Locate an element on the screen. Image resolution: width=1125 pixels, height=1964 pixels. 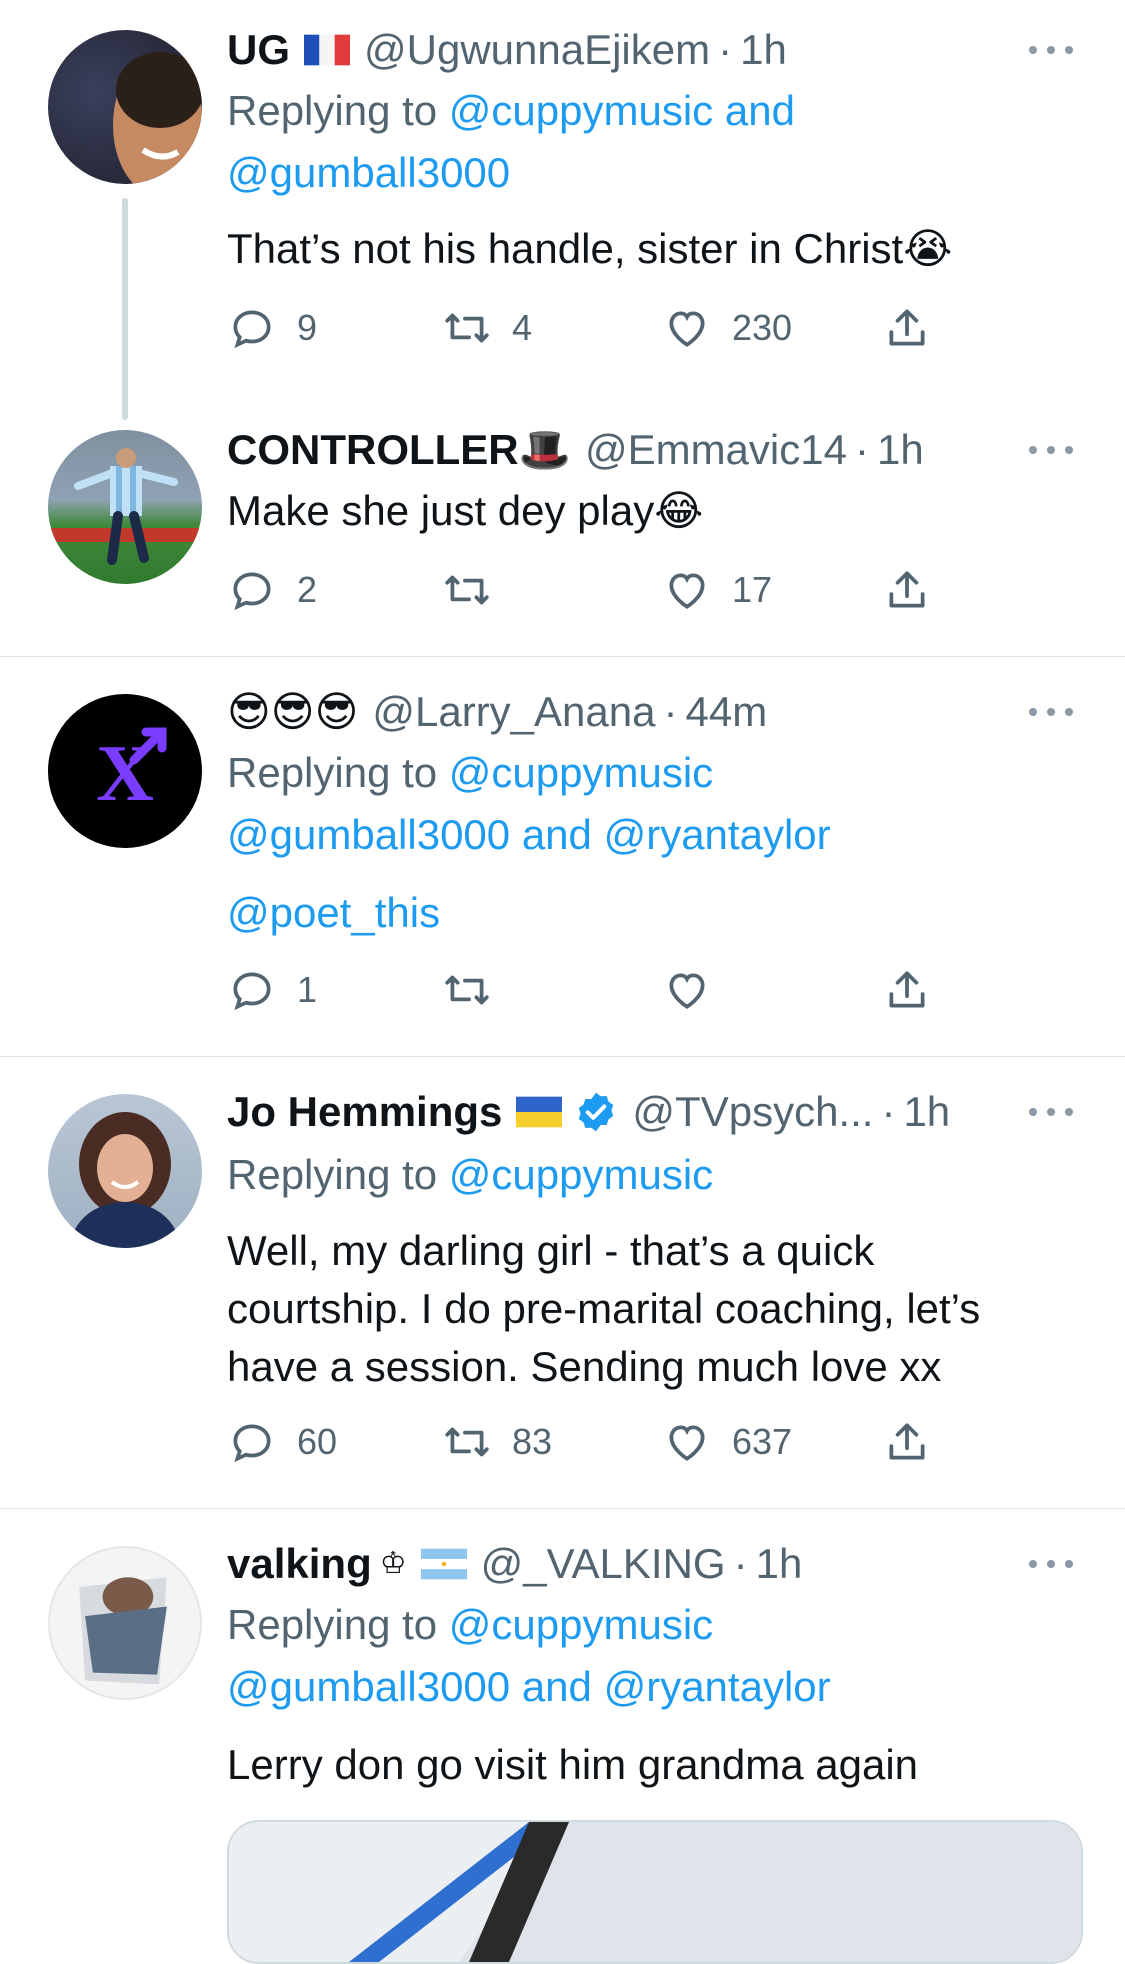
like-button is located at coordinates (697, 990).